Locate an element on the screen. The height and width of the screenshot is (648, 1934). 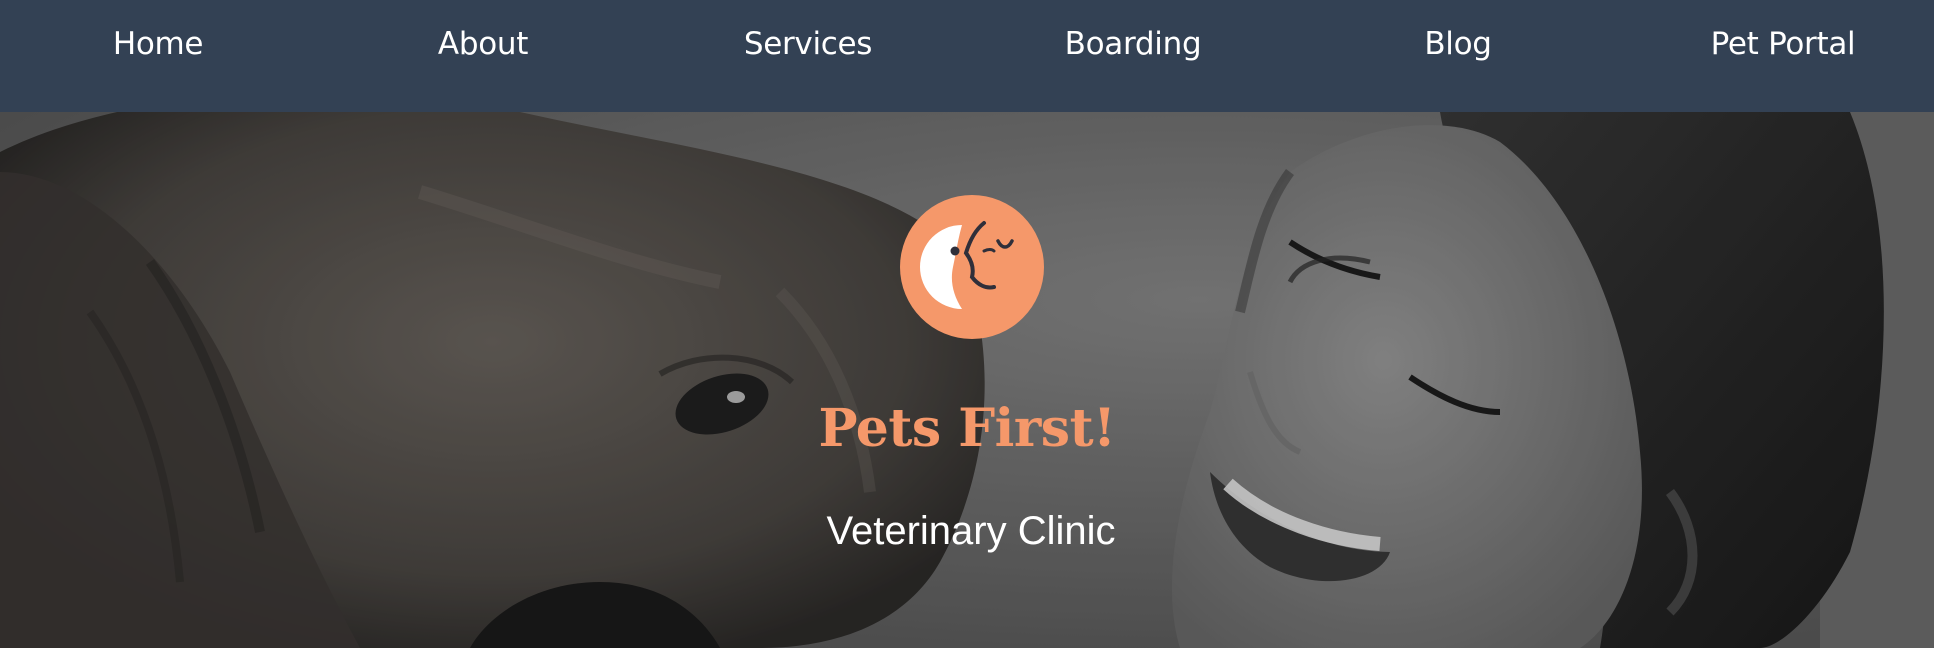
brand-tagline: Veterinary Clinic is located at coordinates (971, 531).